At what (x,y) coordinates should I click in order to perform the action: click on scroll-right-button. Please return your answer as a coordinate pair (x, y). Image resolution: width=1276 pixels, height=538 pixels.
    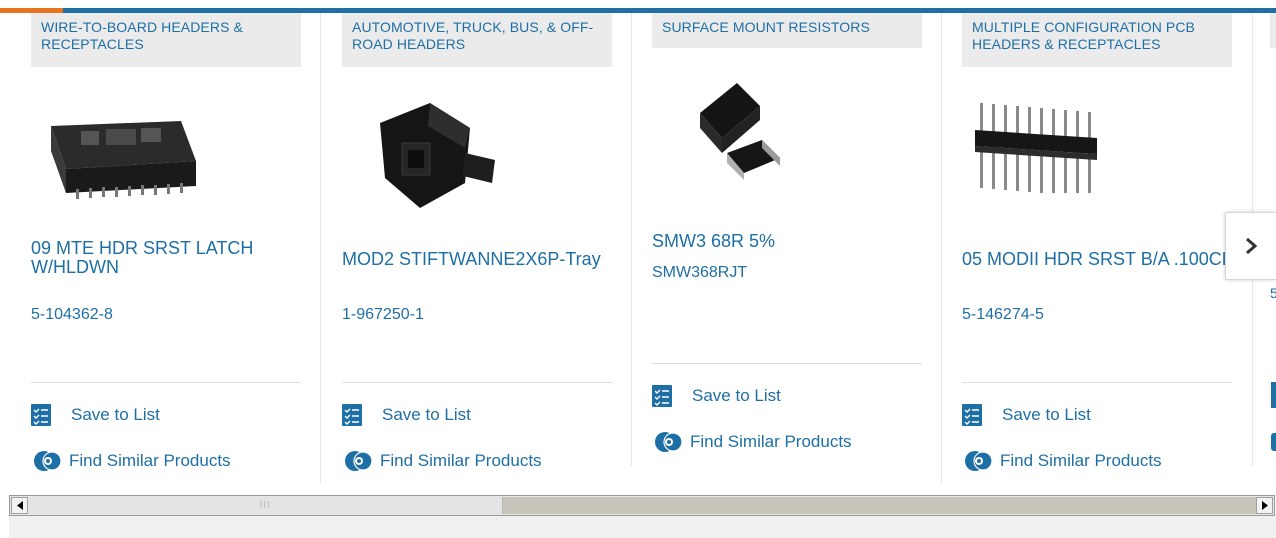
    Looking at the image, I should click on (1264, 505).